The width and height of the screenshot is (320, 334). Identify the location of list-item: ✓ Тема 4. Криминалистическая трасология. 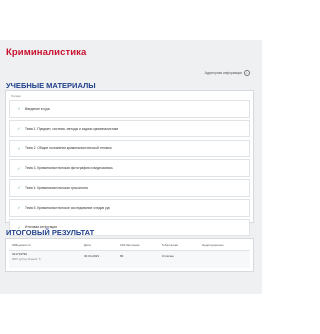
(129, 188).